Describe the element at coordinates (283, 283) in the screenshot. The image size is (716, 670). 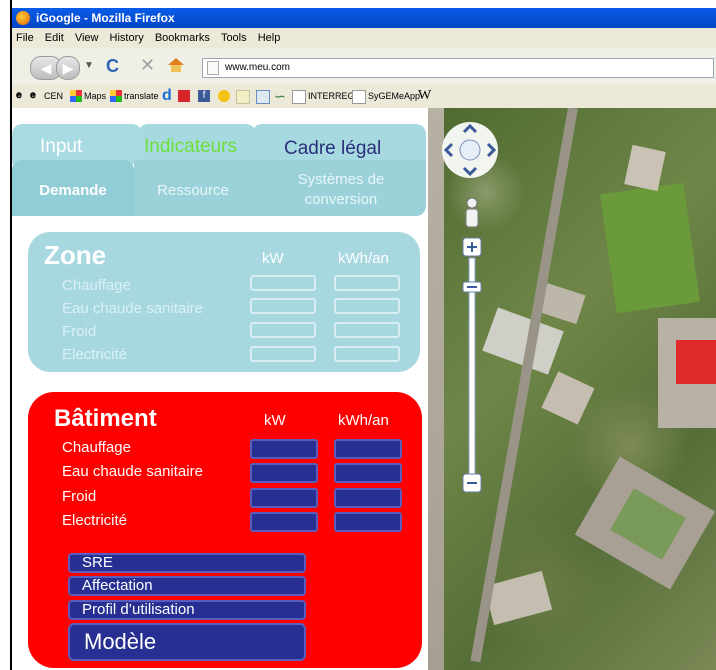
I see `zone-chauffage-kw-field` at that location.